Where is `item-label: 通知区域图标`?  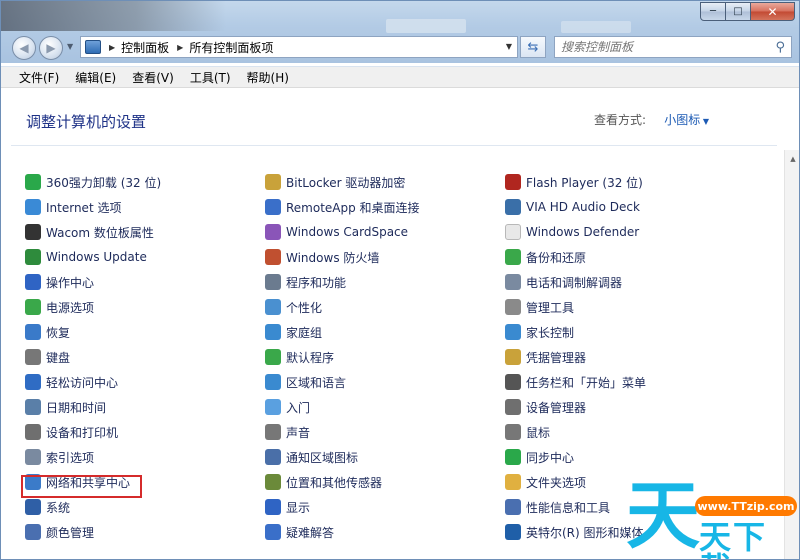 item-label: 通知区域图标 is located at coordinates (322, 457).